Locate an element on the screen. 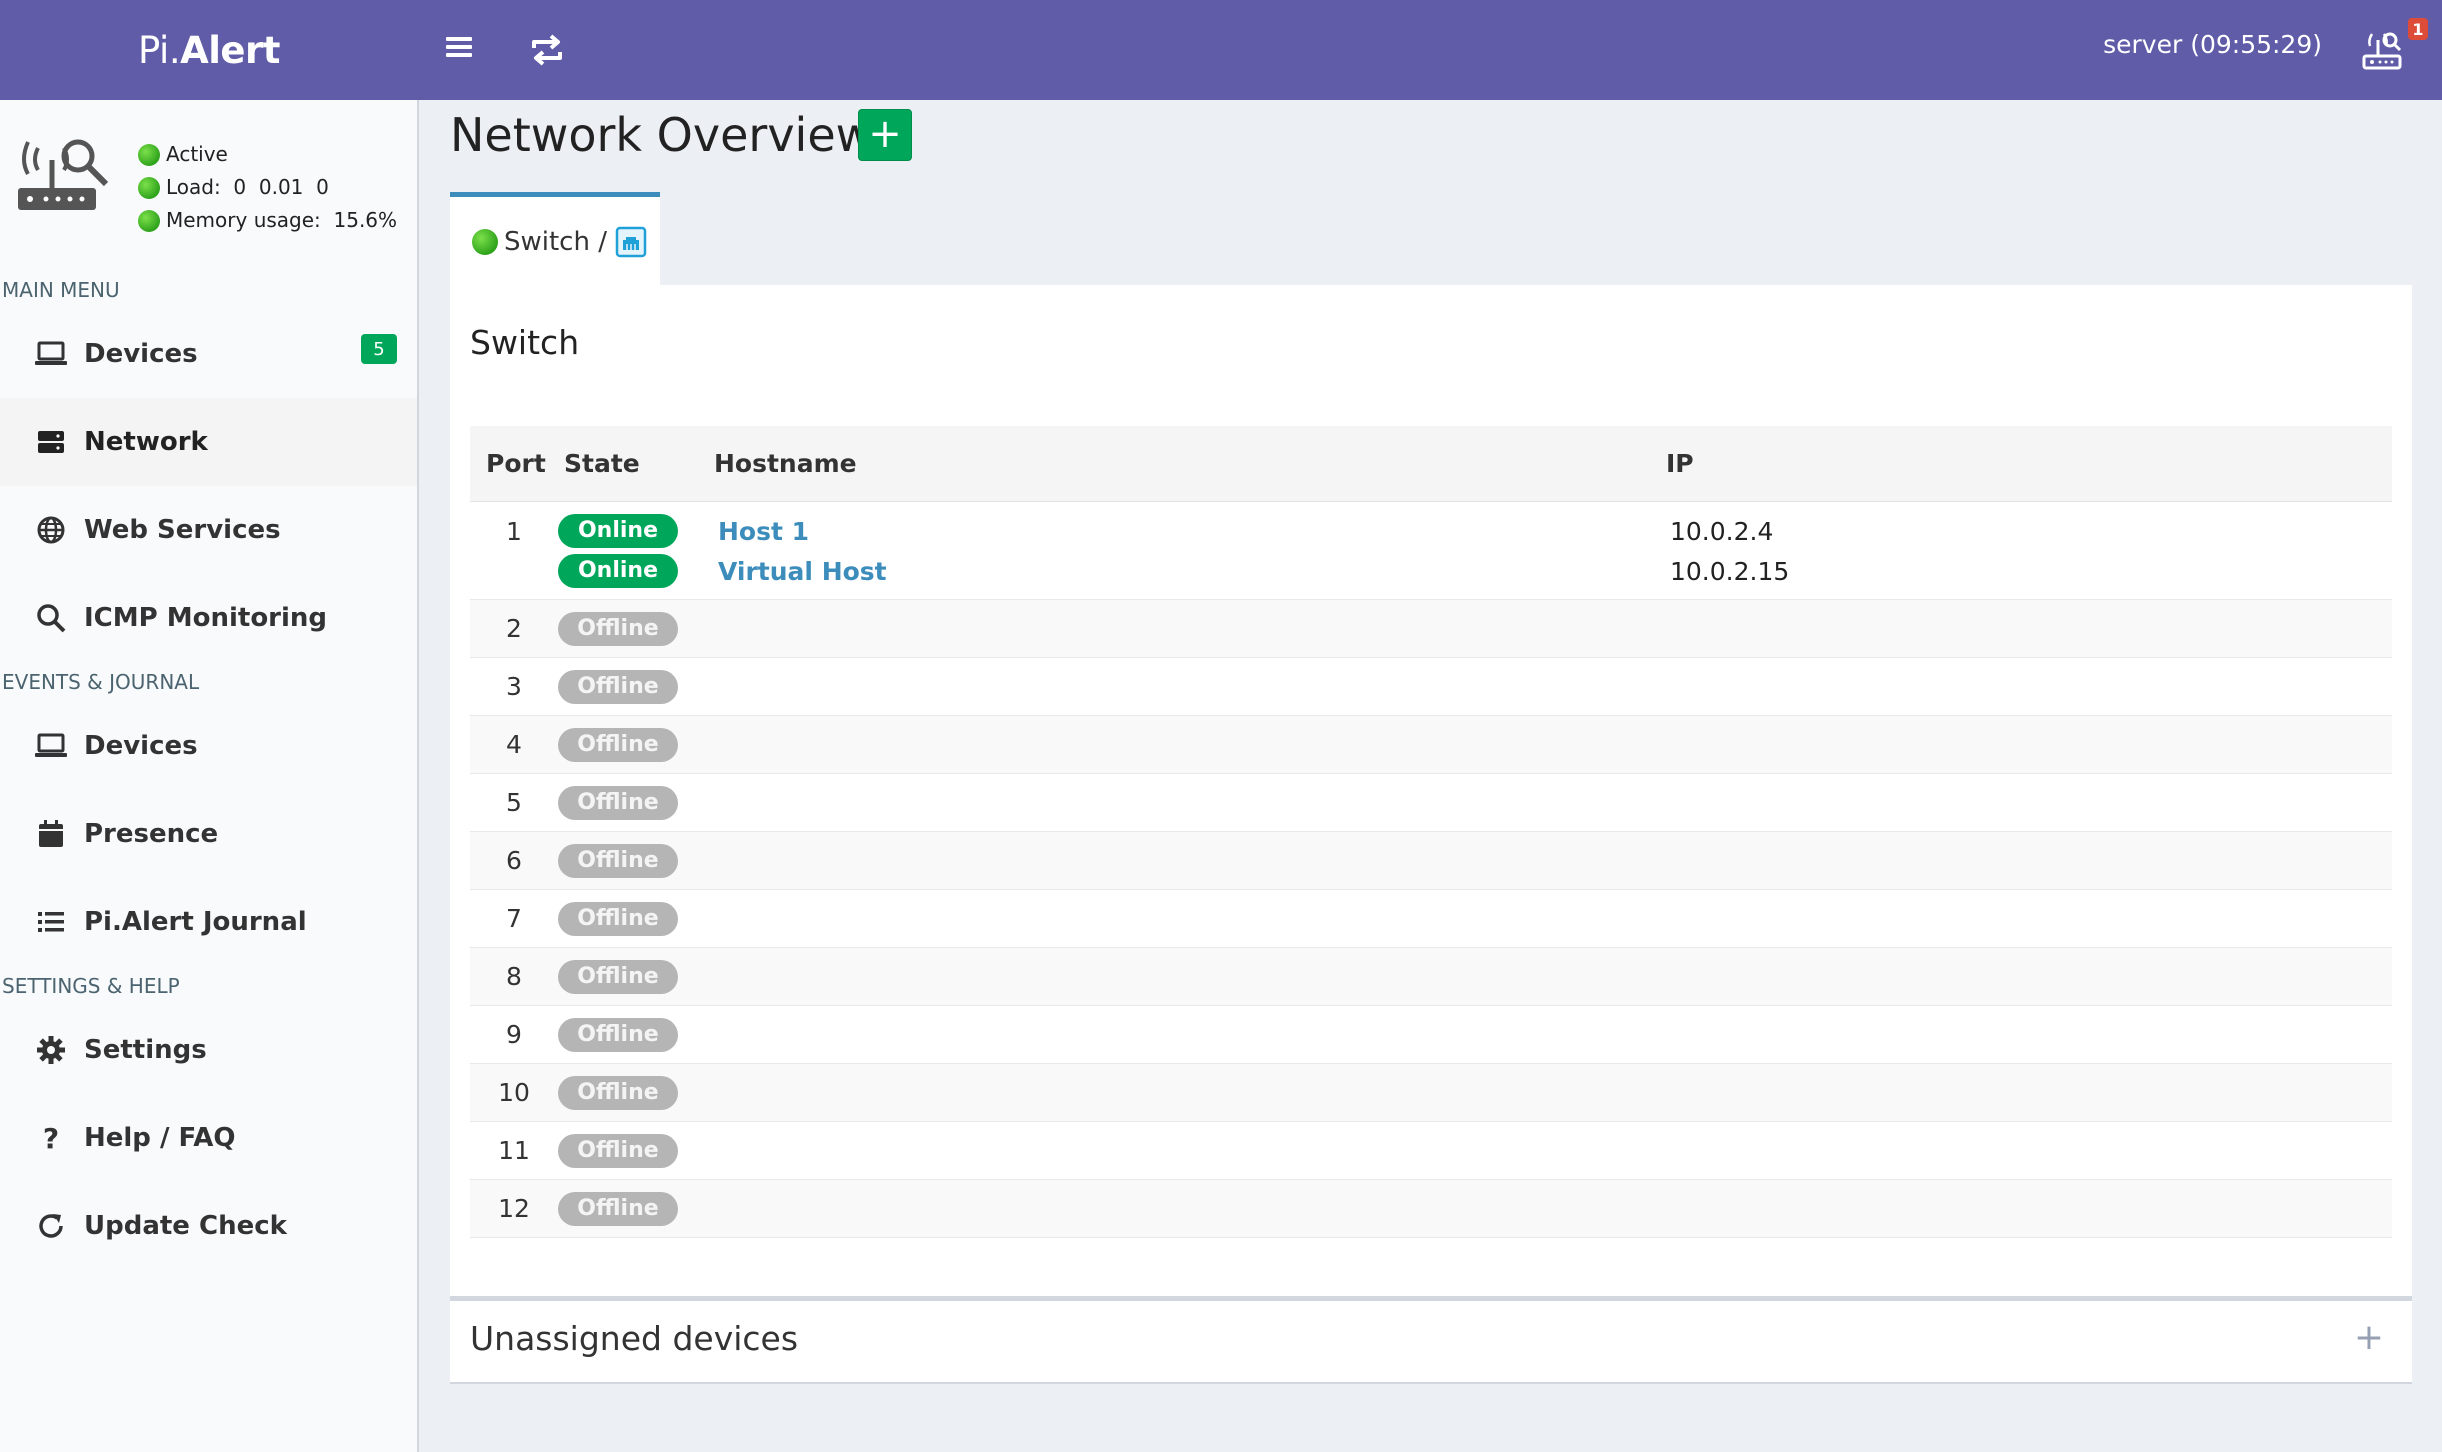  list-icon is located at coordinates (51, 922).